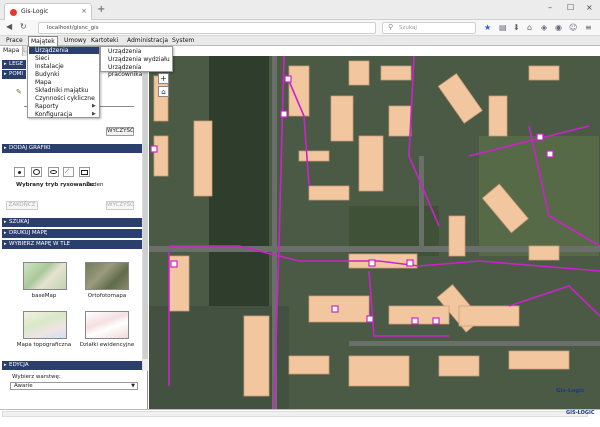 This screenshot has width=600, height=427. What do you see at coordinates (72, 222) in the screenshot?
I see `section-szukaj: SZUKAJ` at bounding box center [72, 222].